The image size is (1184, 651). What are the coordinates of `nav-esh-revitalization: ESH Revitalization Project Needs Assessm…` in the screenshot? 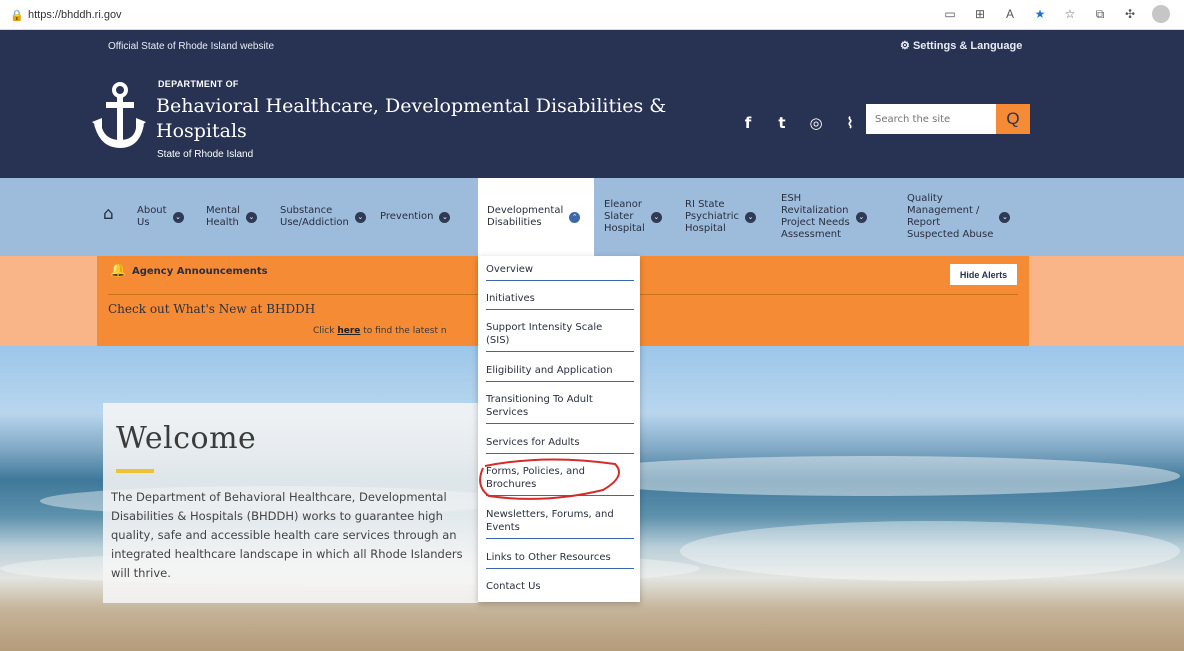 It's located at (824, 217).